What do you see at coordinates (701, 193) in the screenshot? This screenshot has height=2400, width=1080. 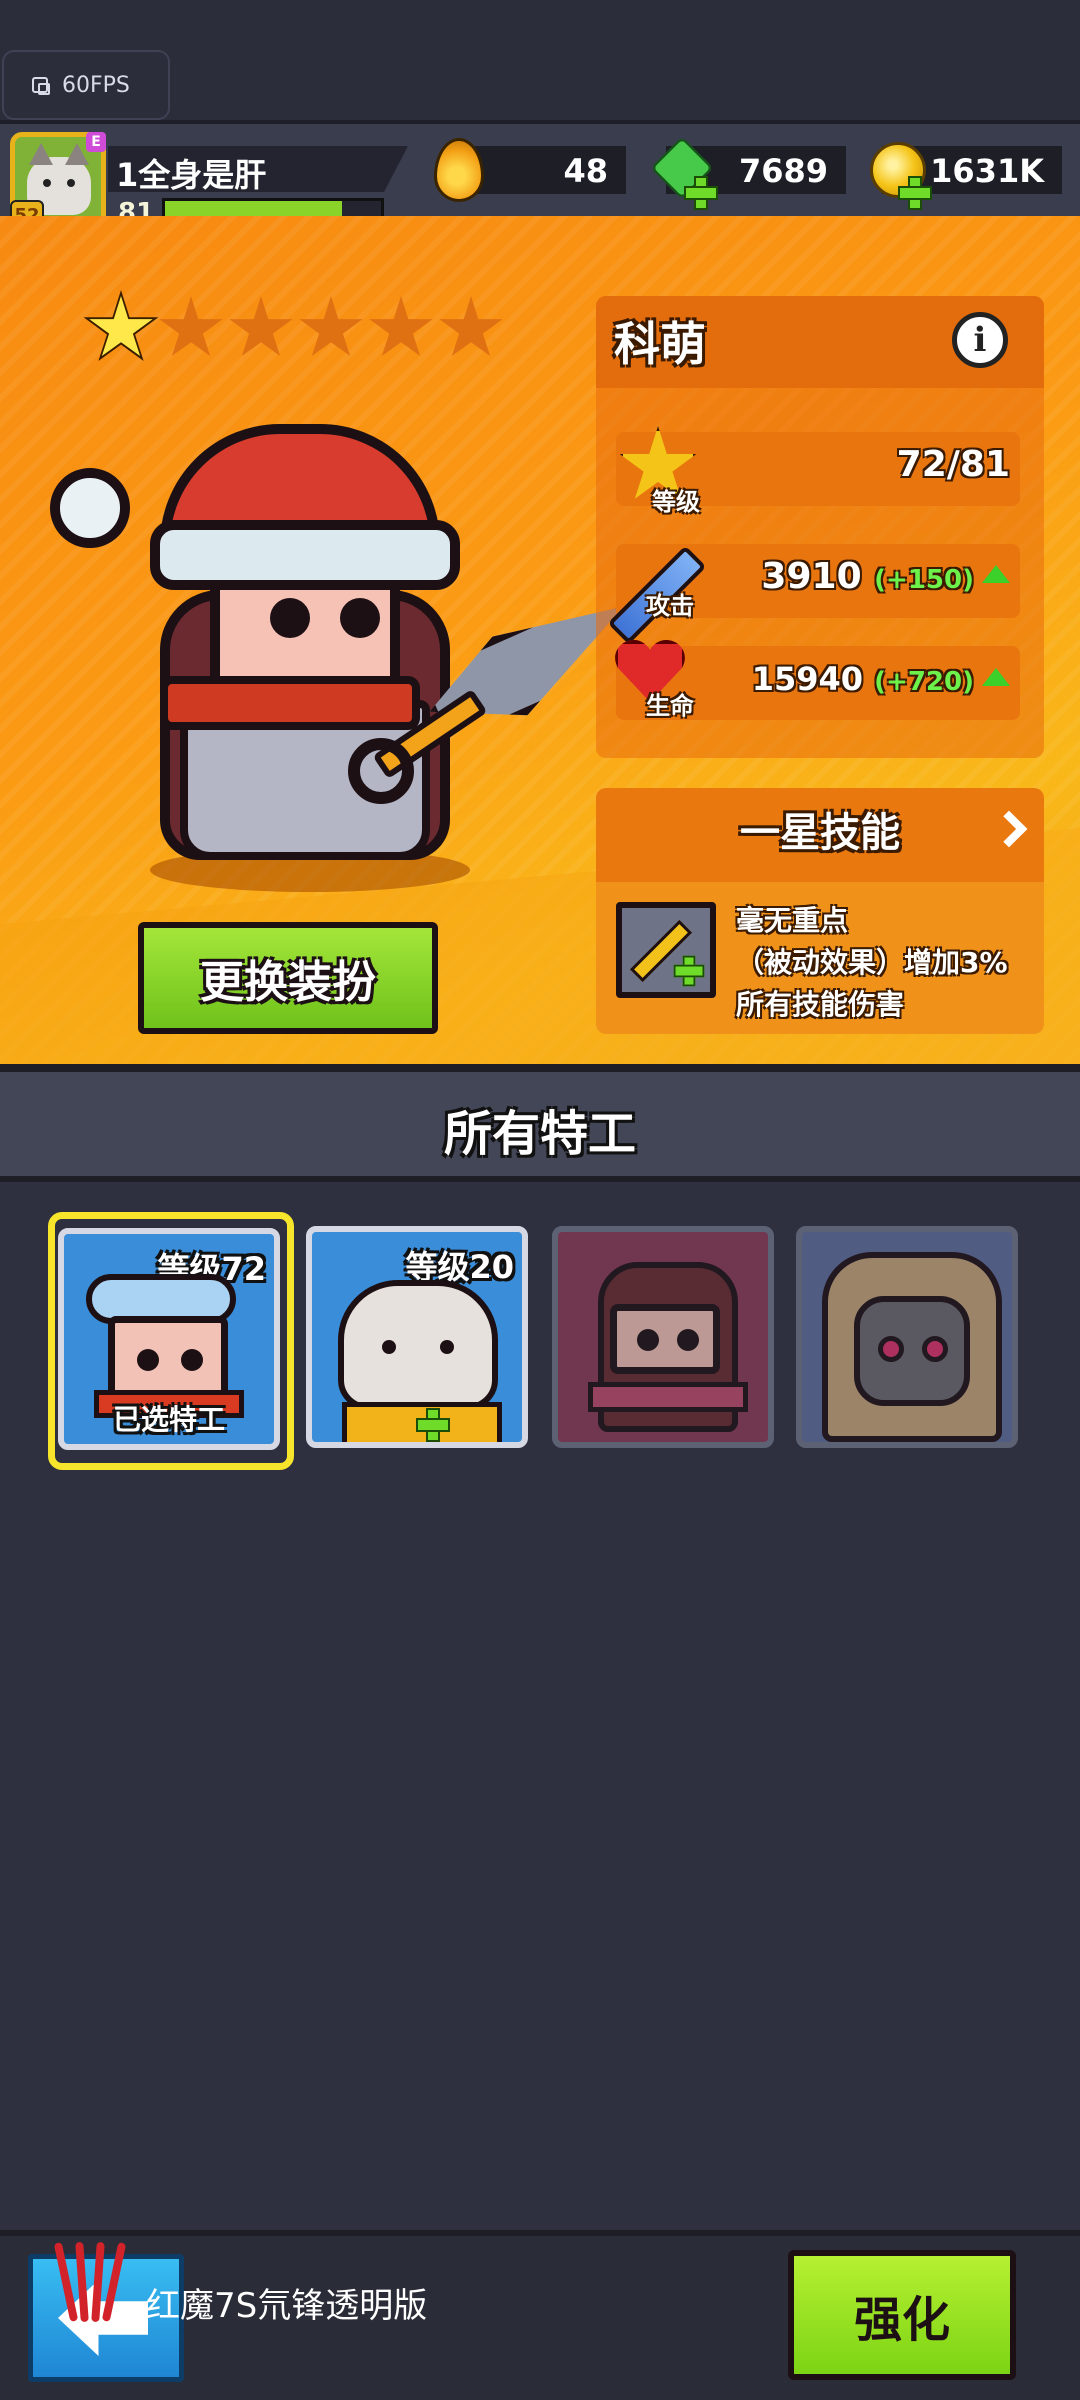 I see `add-gems-icon` at bounding box center [701, 193].